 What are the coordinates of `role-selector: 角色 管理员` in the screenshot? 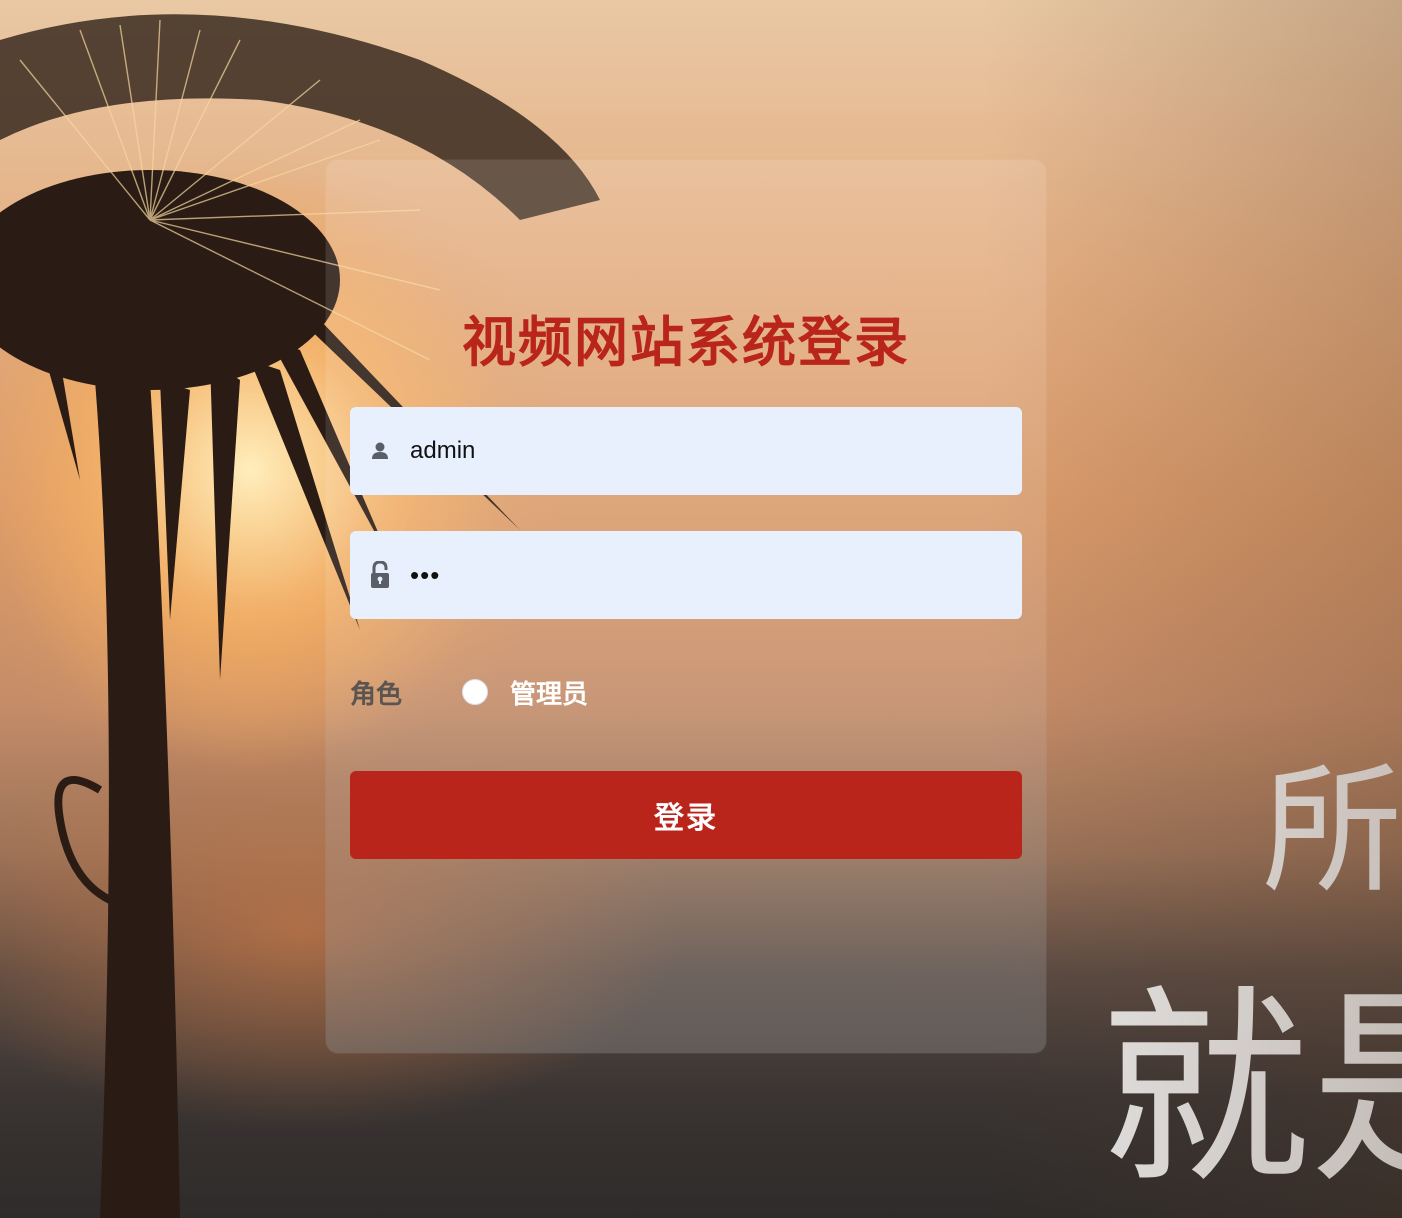 It's located at (686, 692).